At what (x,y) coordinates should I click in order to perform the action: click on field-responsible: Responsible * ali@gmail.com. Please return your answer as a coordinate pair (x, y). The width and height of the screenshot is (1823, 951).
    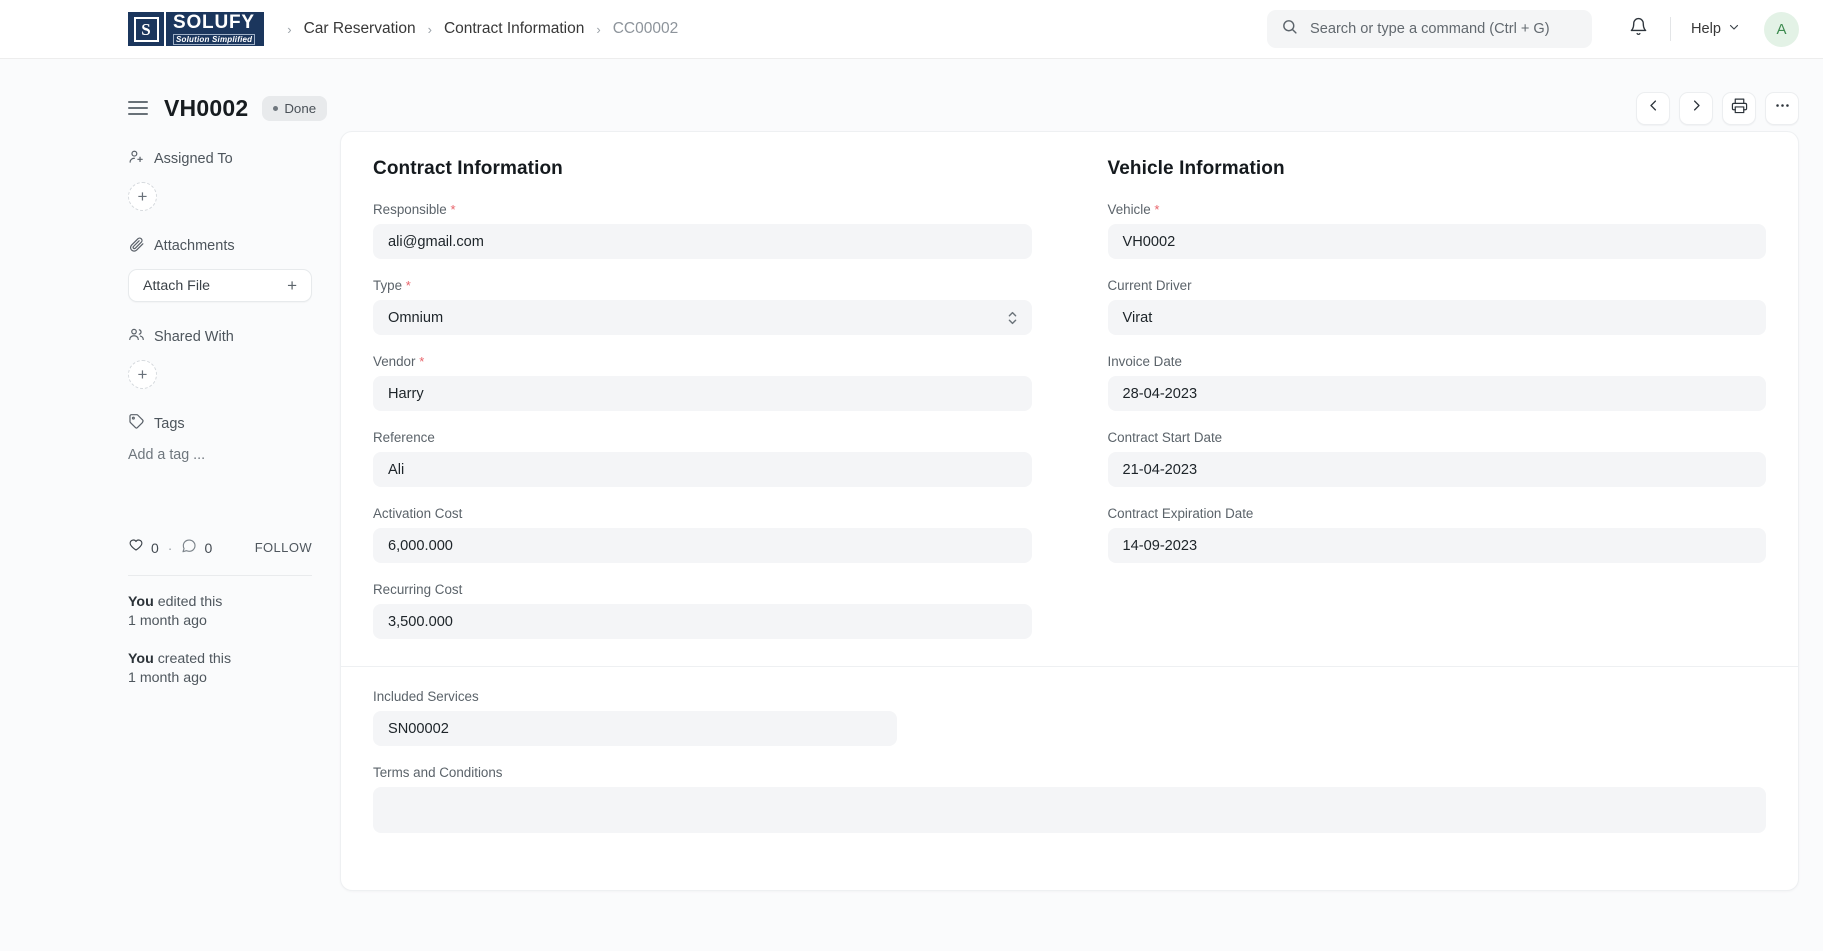
    Looking at the image, I should click on (702, 230).